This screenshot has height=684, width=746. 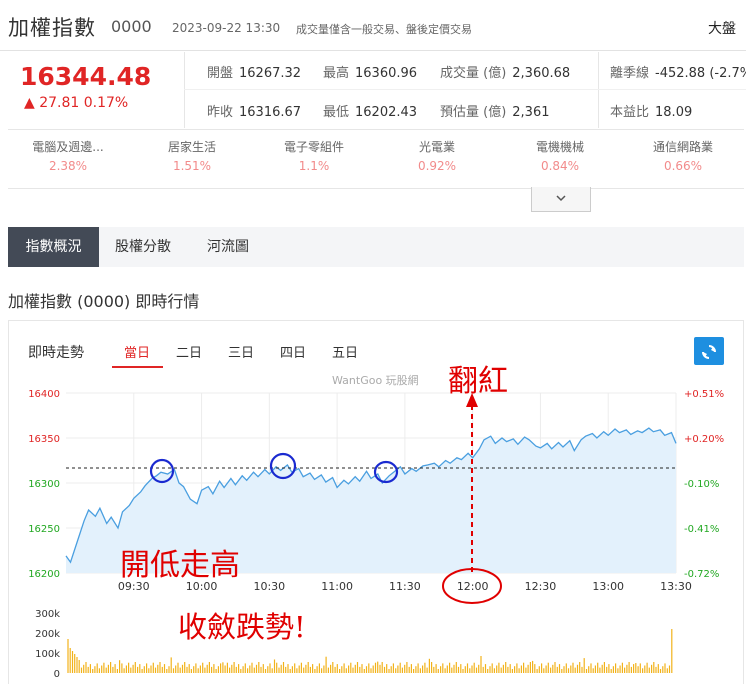 I want to click on annotation-turn-red: 翻紅, so click(x=478, y=381).